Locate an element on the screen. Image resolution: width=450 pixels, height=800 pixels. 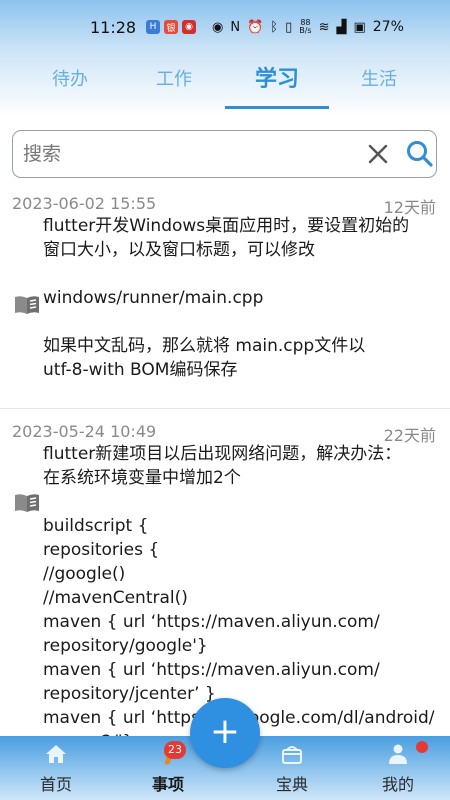
tab-life: 生活 is located at coordinates (379, 82).